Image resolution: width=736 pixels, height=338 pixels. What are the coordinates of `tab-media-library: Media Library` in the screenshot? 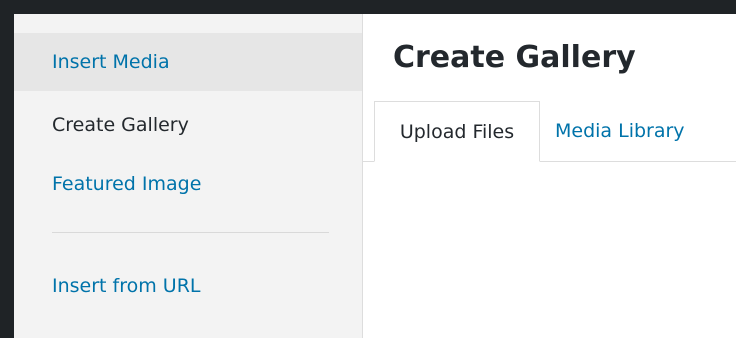 It's located at (620, 131).